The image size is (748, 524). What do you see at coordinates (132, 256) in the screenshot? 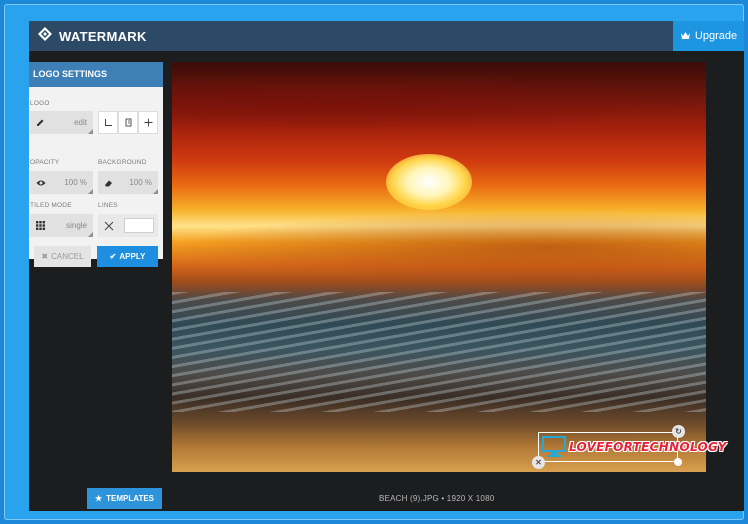
I see `apply-label: APPLY` at bounding box center [132, 256].